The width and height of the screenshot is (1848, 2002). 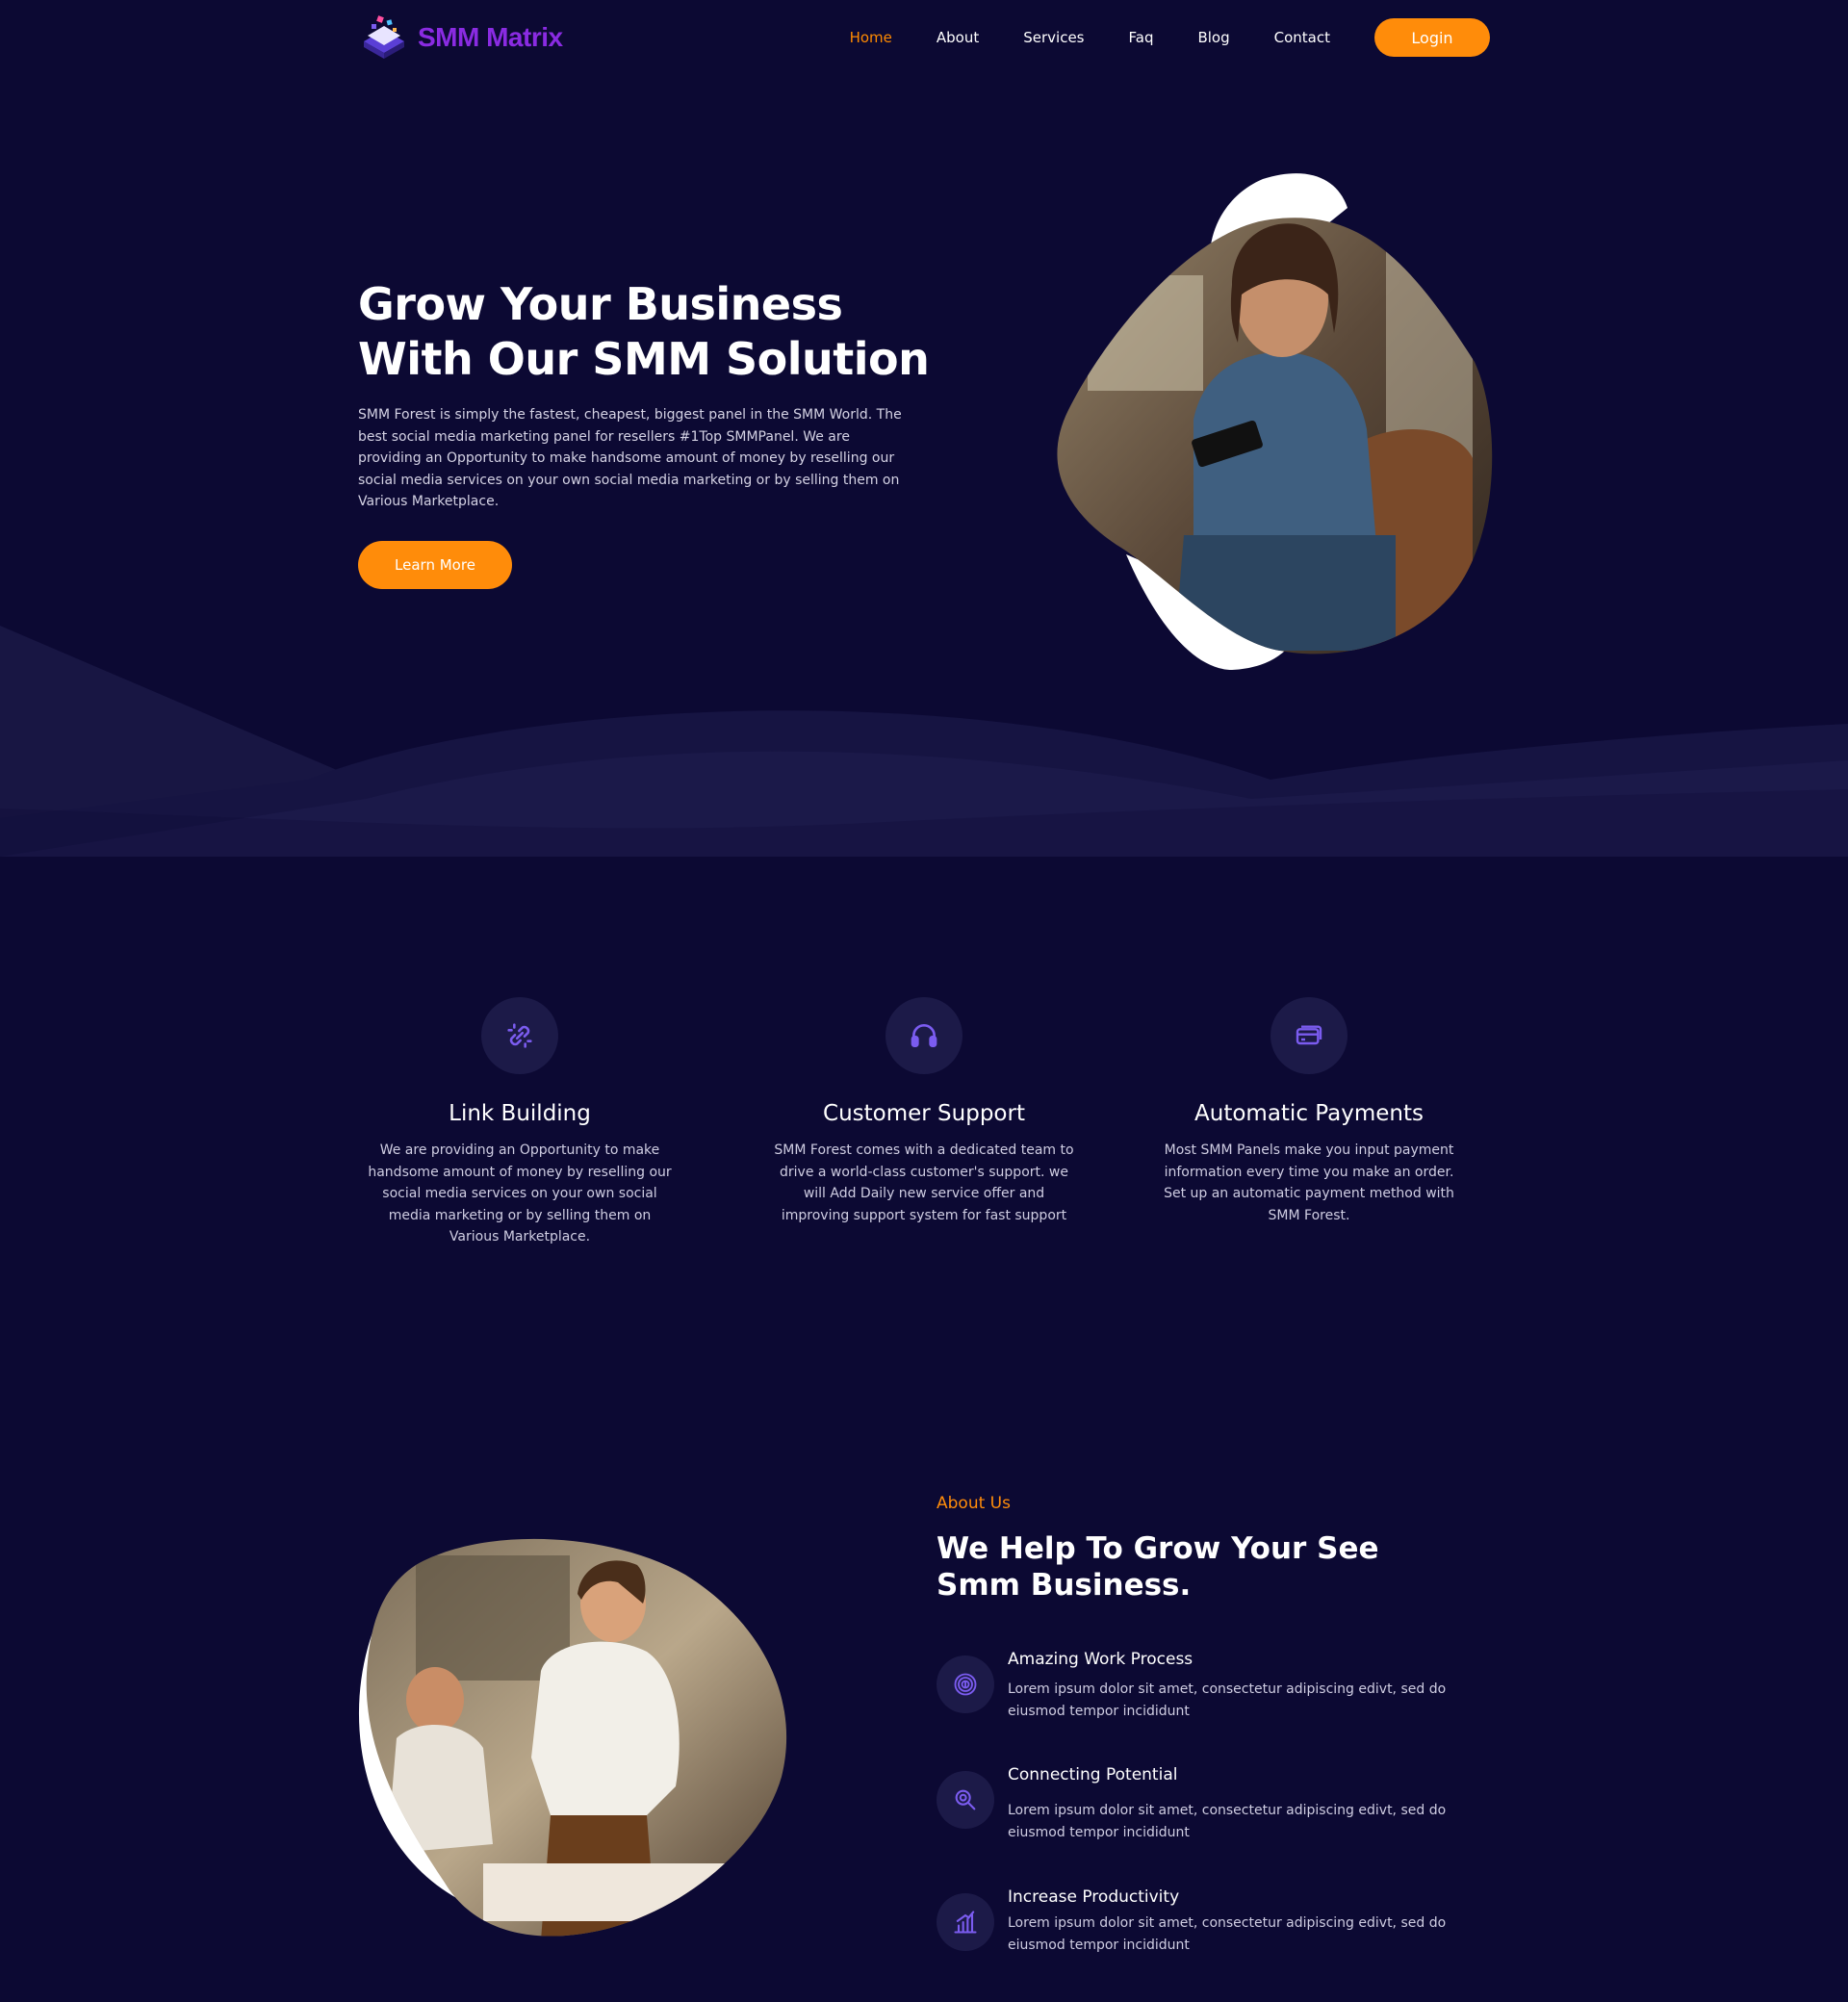 What do you see at coordinates (435, 565) in the screenshot?
I see `learn-more-button: Learn More` at bounding box center [435, 565].